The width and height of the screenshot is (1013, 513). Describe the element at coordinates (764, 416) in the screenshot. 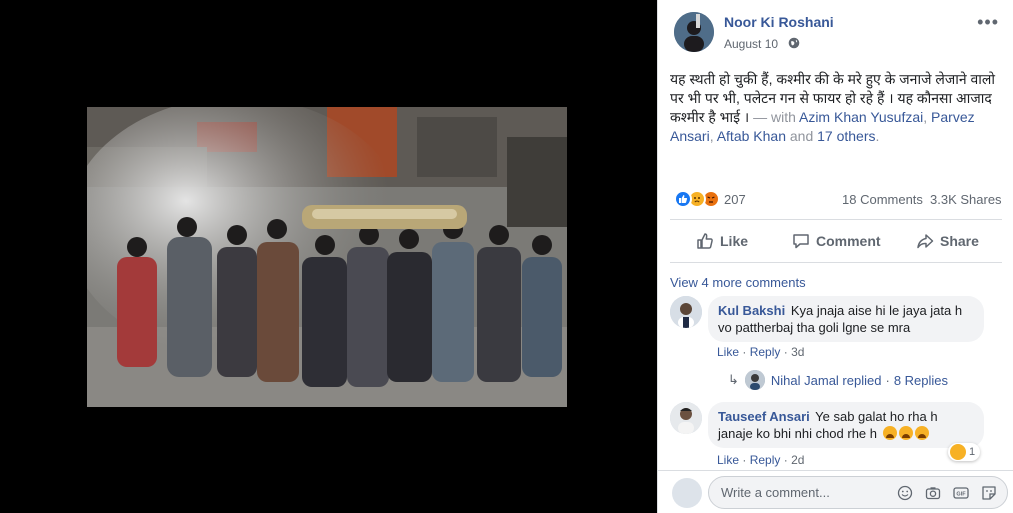

I see `commenter-name: Tauseef Ansari` at that location.